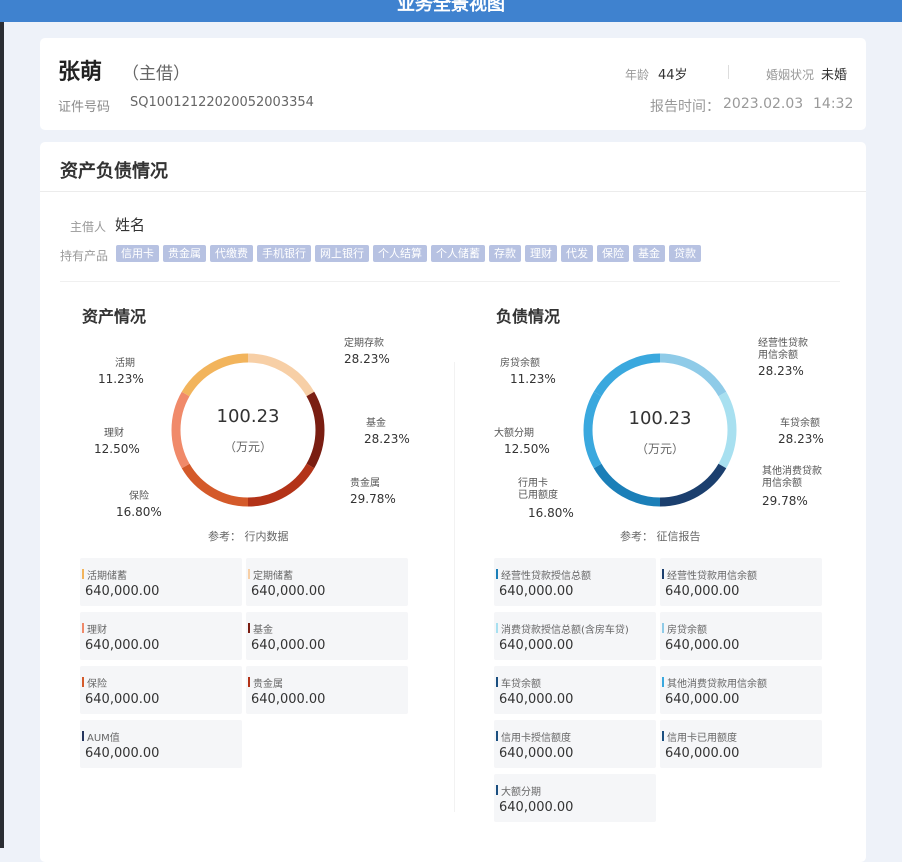 This screenshot has height=862, width=902. Describe the element at coordinates (575, 690) in the screenshot. I see `stat-card: 车贷余额 640,000.00` at that location.